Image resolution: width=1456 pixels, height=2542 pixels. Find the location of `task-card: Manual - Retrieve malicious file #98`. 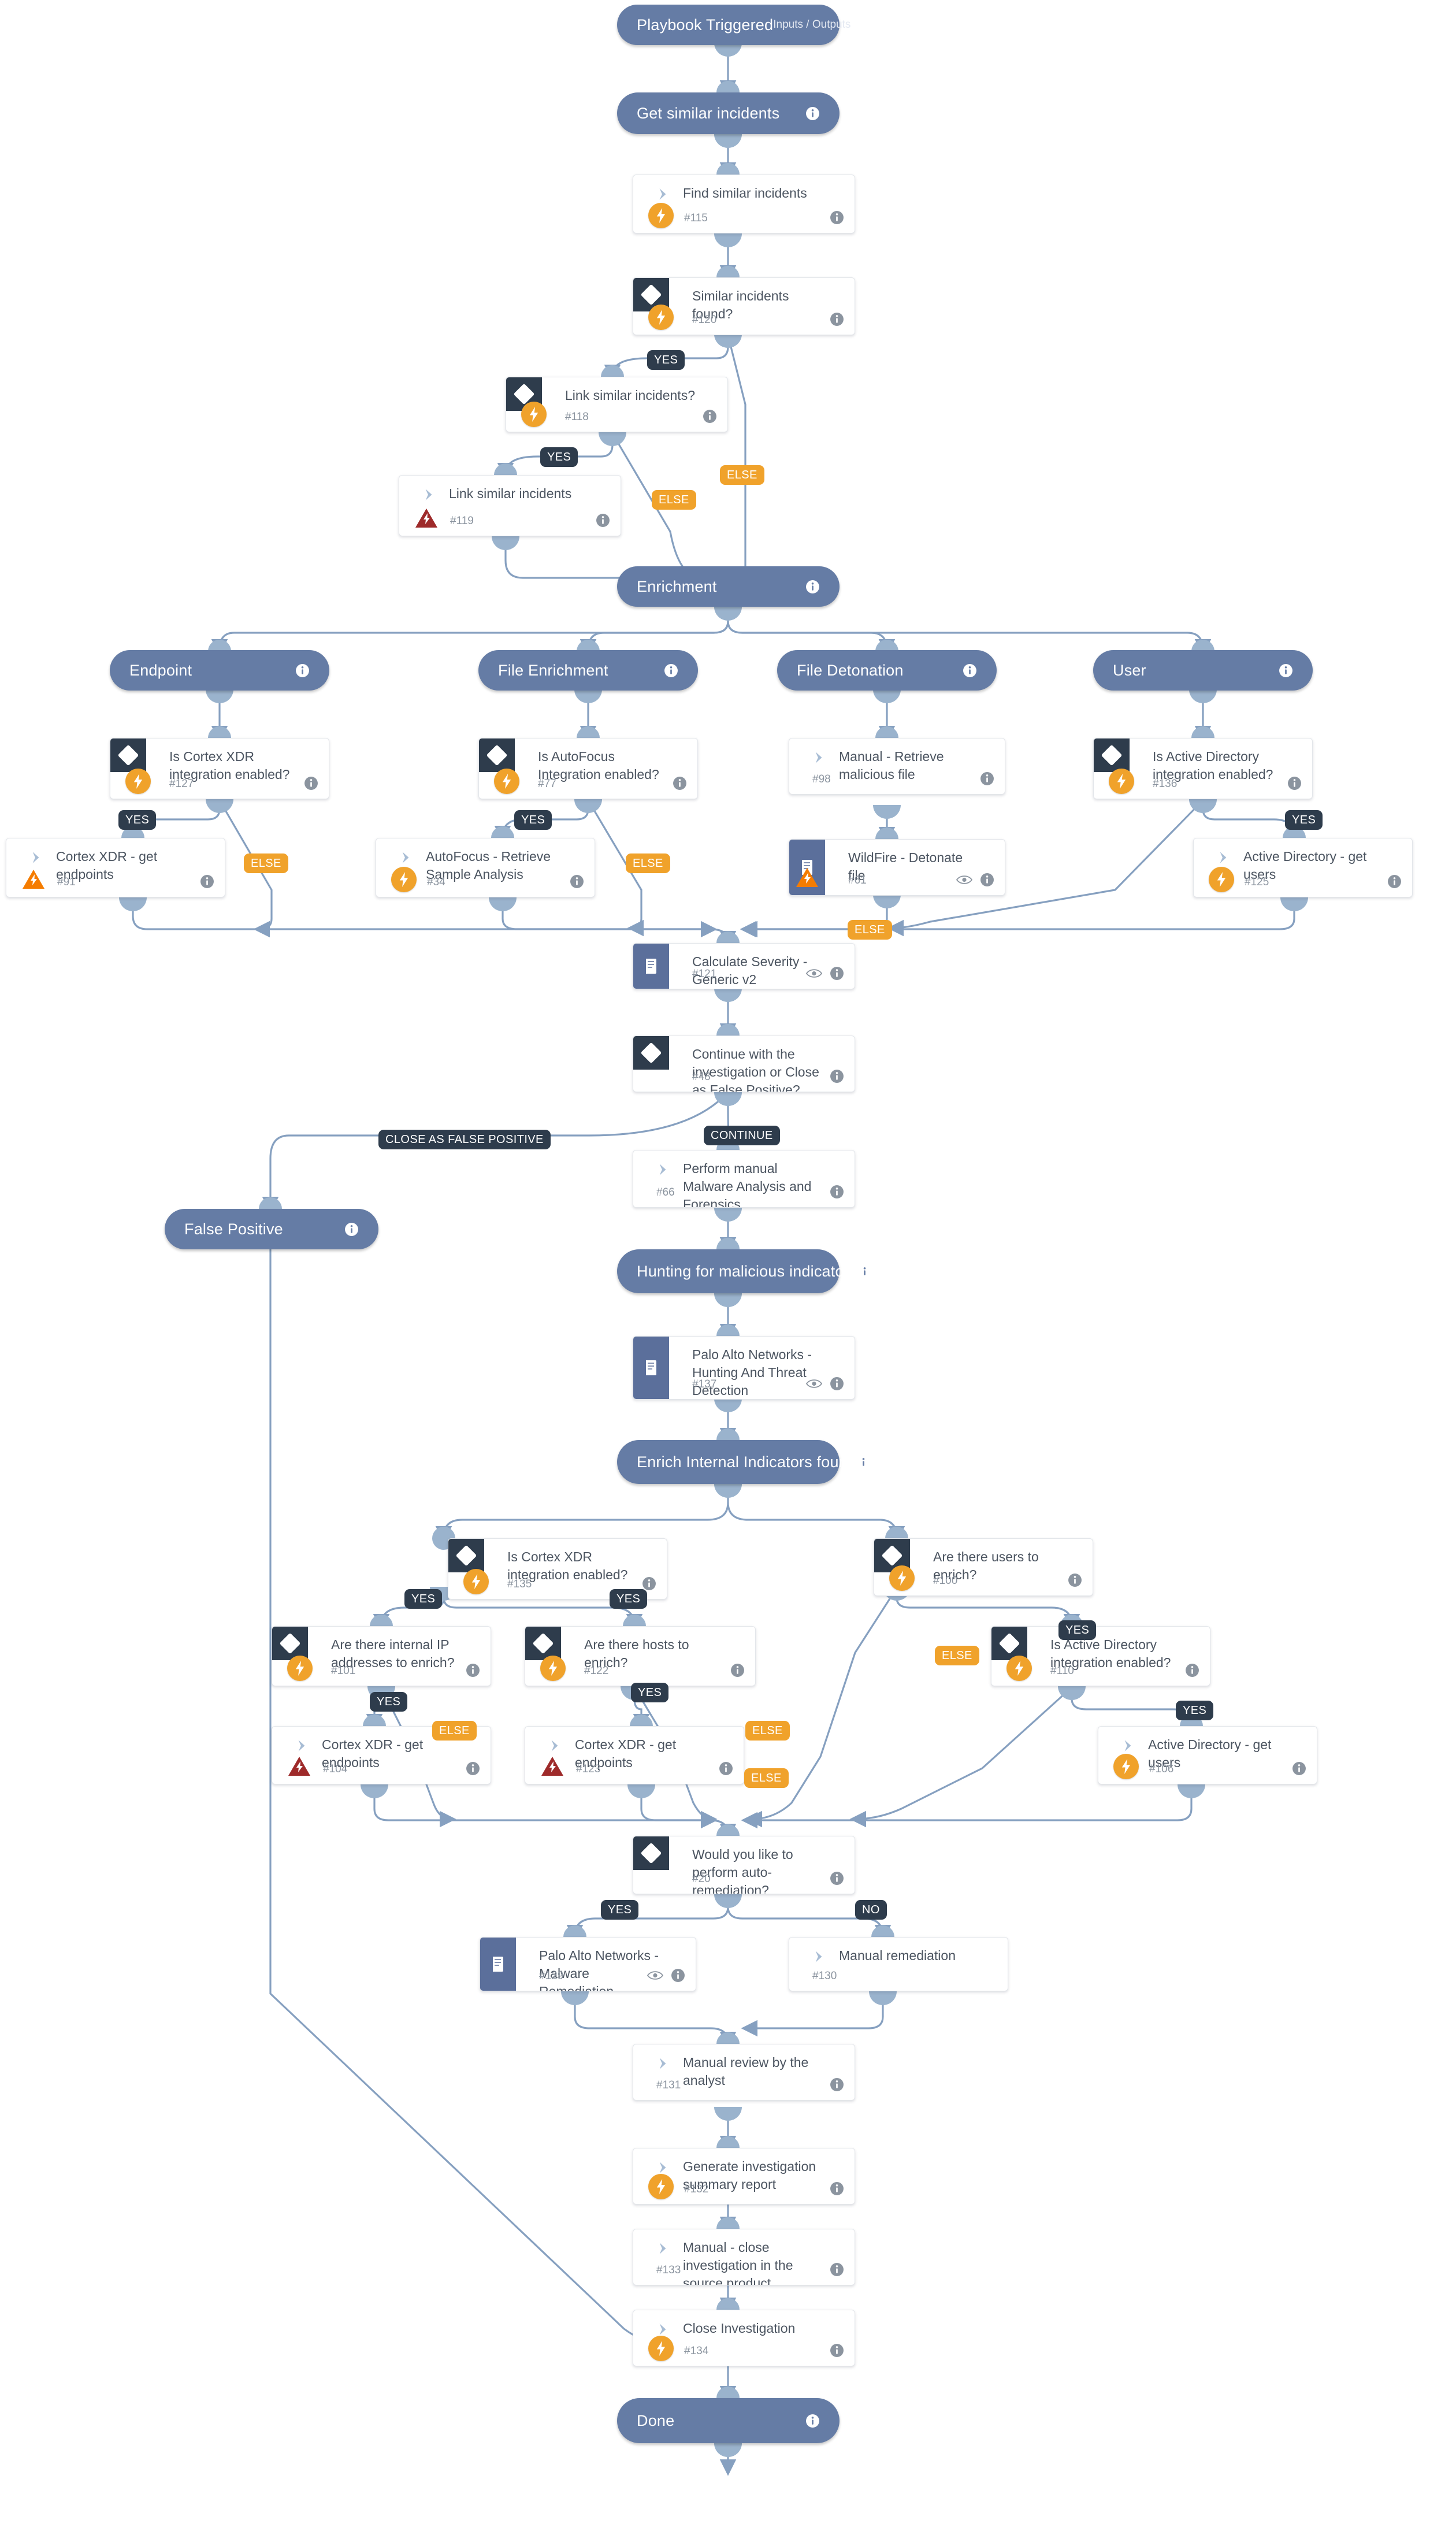

task-card: Manual - Retrieve malicious file #98 is located at coordinates (897, 766).